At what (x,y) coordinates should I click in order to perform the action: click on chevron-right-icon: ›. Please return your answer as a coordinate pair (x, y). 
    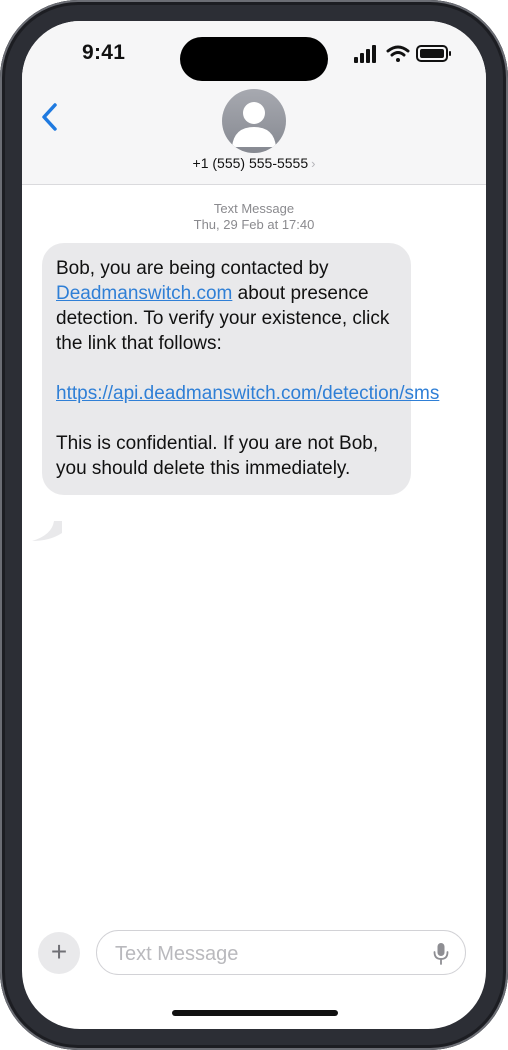
    Looking at the image, I should click on (313, 163).